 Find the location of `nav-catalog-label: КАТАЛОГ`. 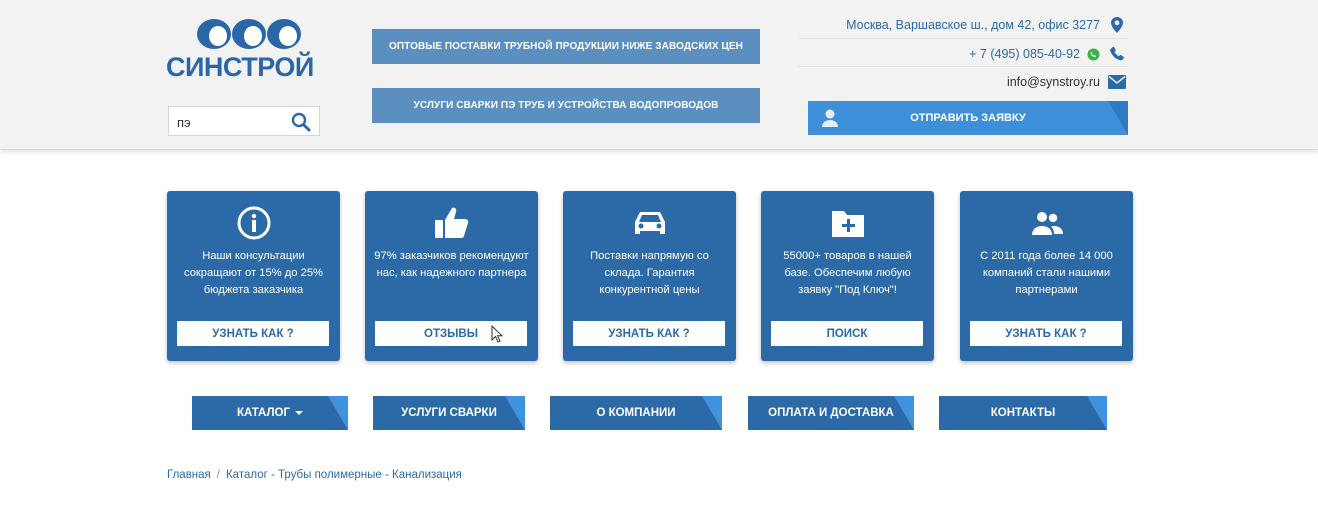

nav-catalog-label: КАТАЛОГ is located at coordinates (270, 413).